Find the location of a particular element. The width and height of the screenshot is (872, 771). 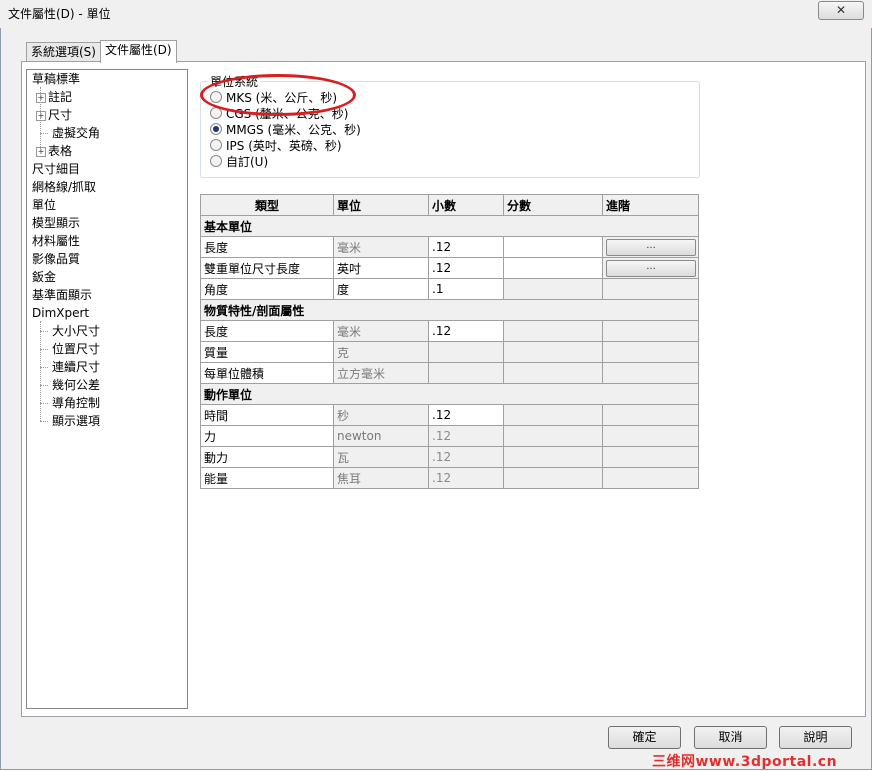

tree-item: 導角控制 is located at coordinates (76, 403).